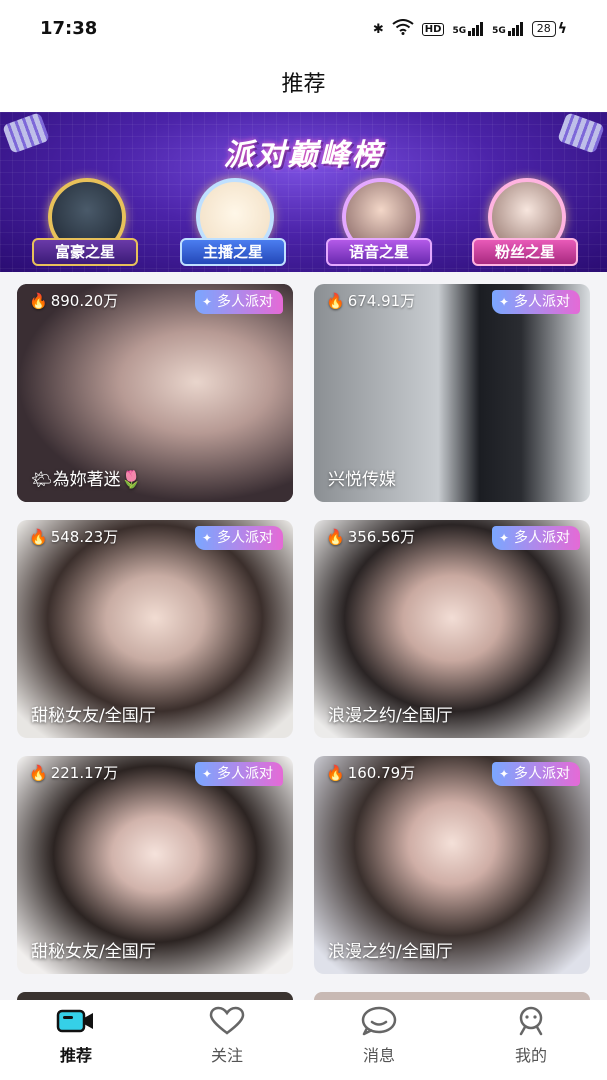 The image size is (607, 1080). Describe the element at coordinates (379, 252) in the screenshot. I see `badge-label: 语音之星` at that location.